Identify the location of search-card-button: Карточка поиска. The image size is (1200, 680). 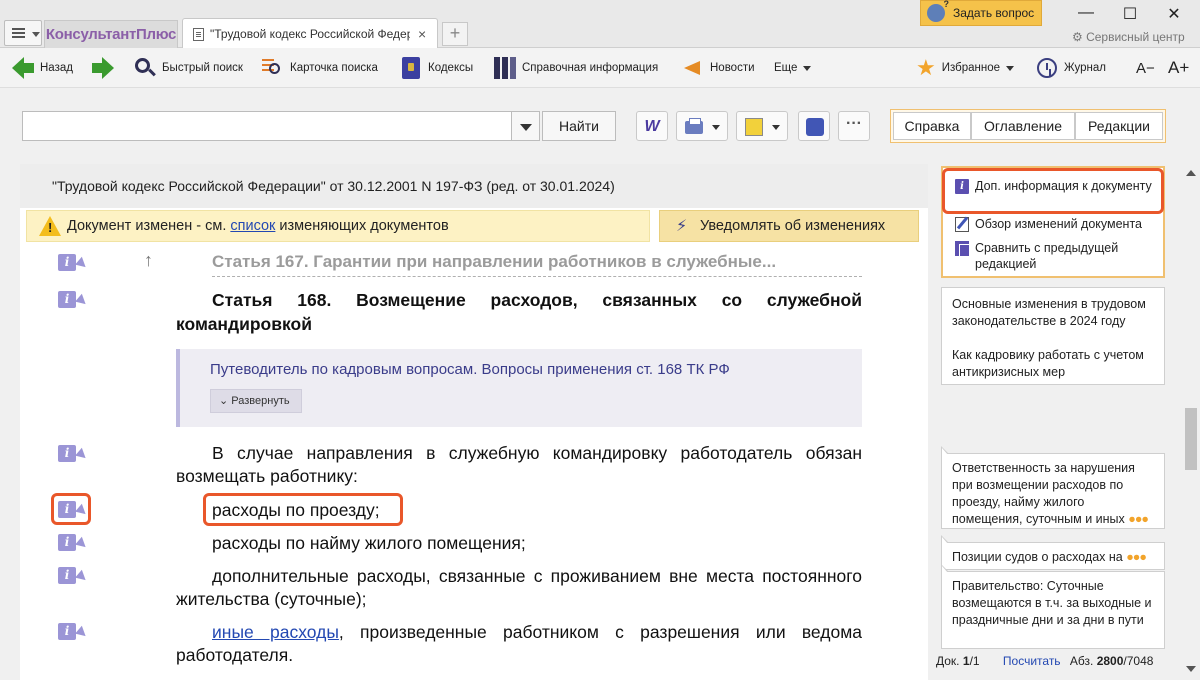
(320, 68).